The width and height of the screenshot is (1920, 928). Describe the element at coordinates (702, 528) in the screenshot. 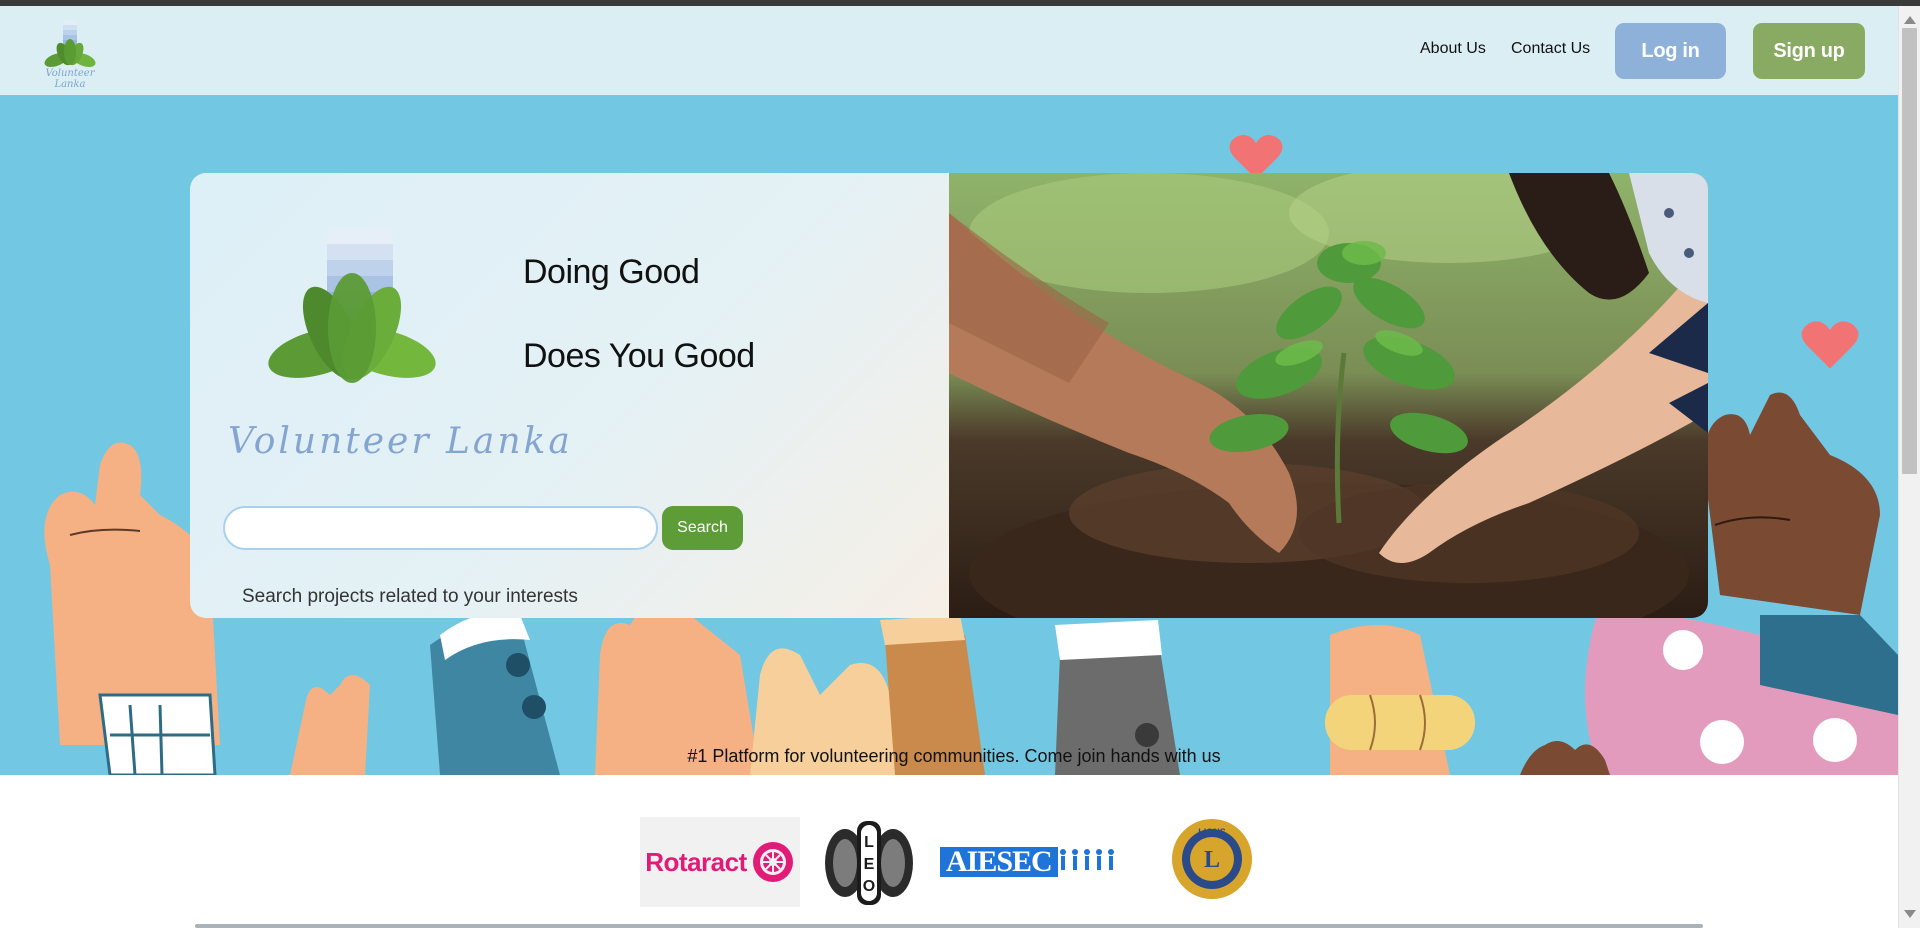

I see `search-button: Search` at that location.